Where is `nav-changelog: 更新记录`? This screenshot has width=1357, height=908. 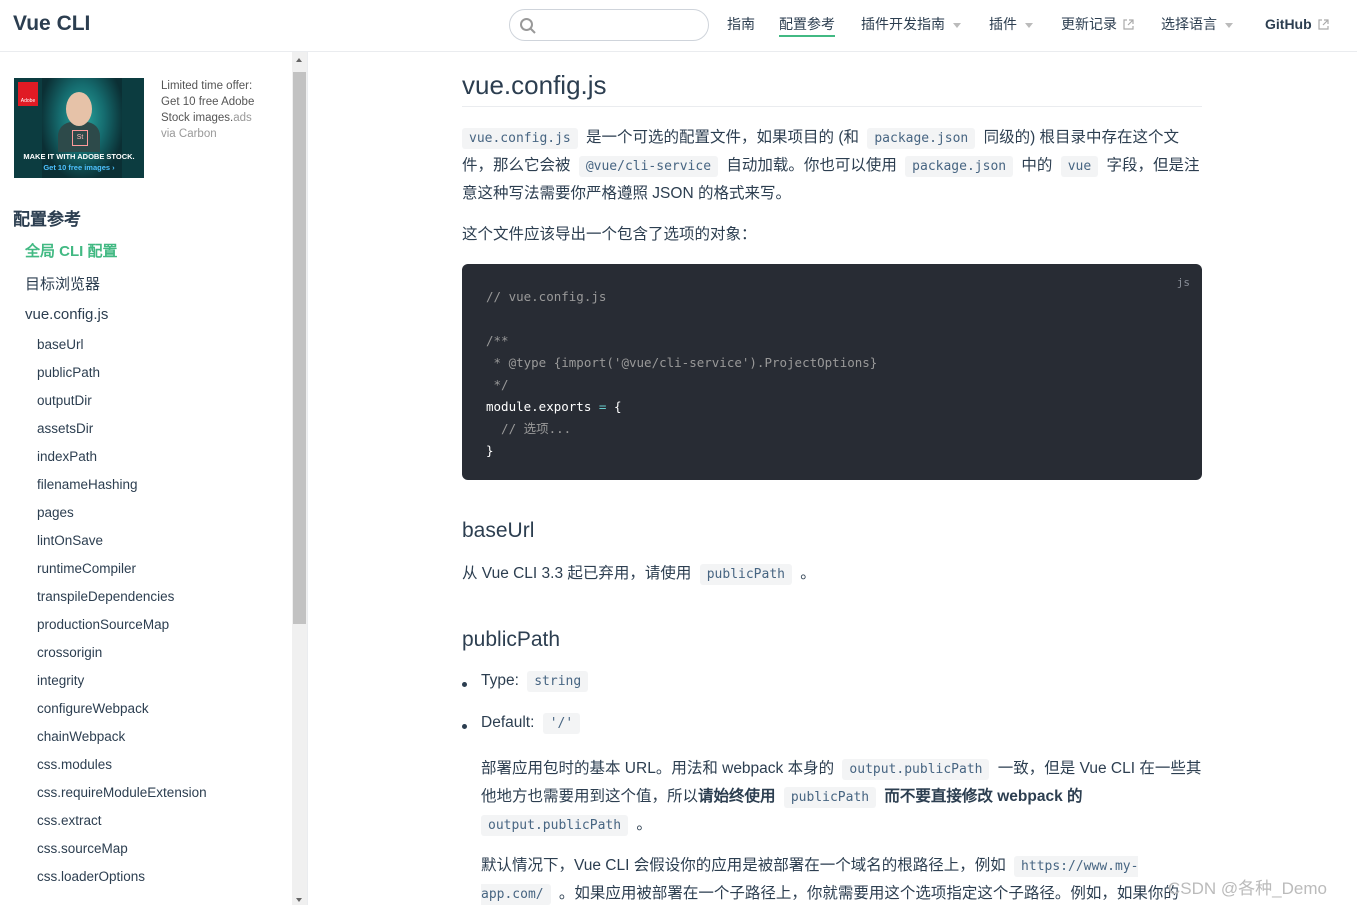
nav-changelog: 更新记录 is located at coordinates (1097, 24).